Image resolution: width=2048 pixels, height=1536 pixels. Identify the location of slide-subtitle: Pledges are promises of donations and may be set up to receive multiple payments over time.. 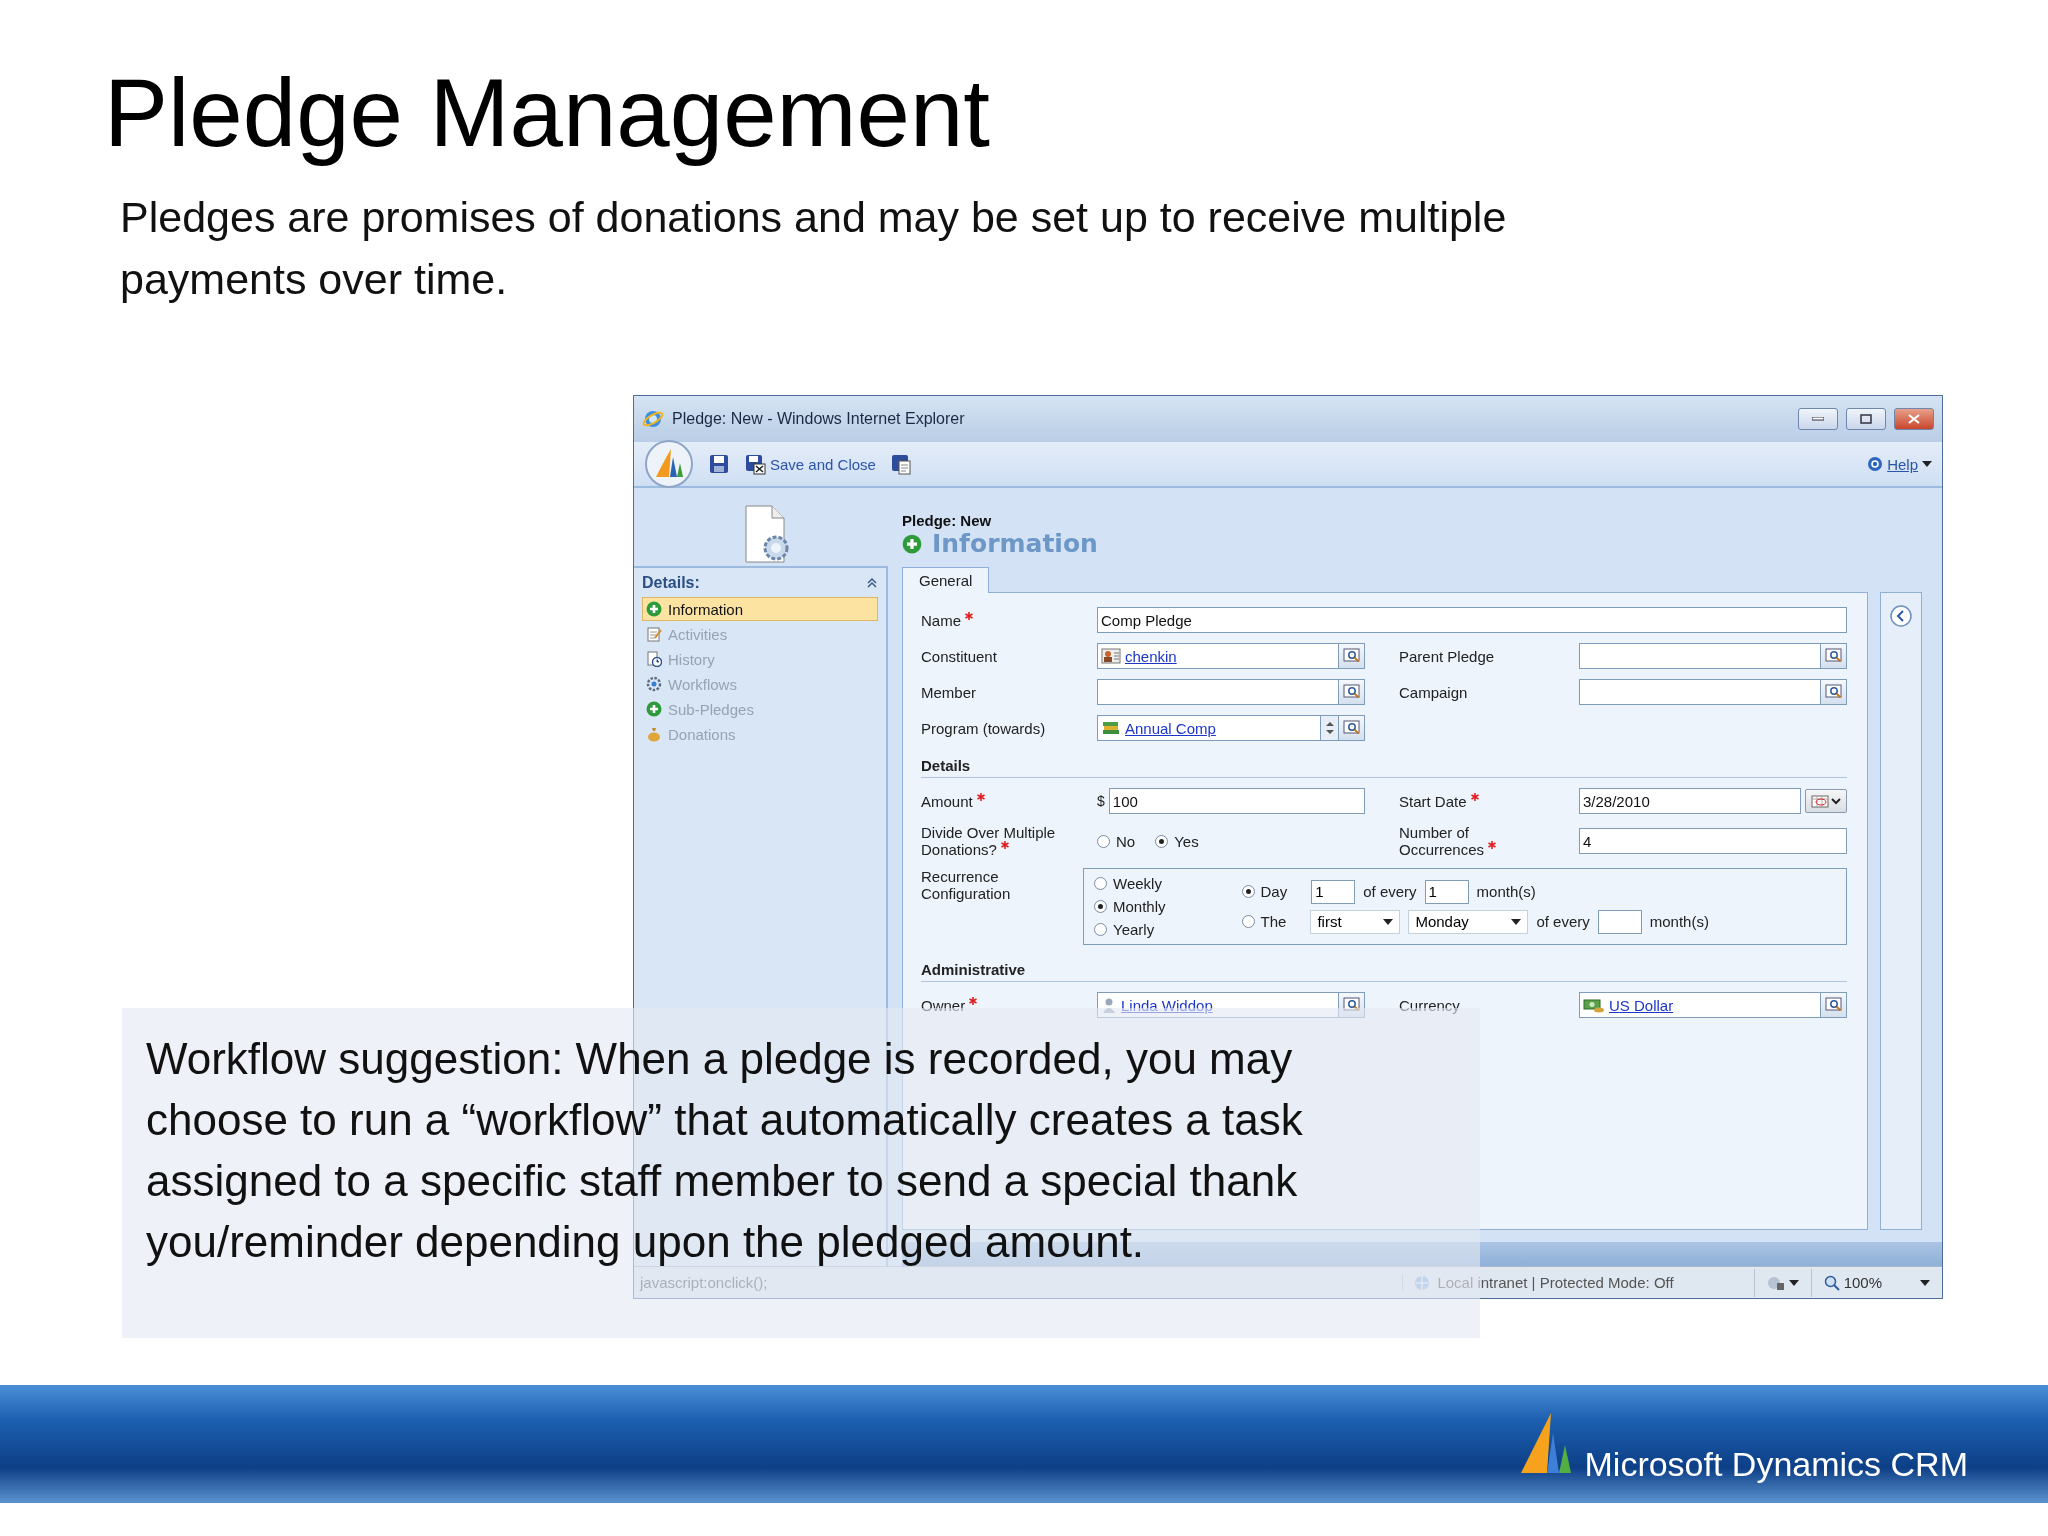
(814, 248).